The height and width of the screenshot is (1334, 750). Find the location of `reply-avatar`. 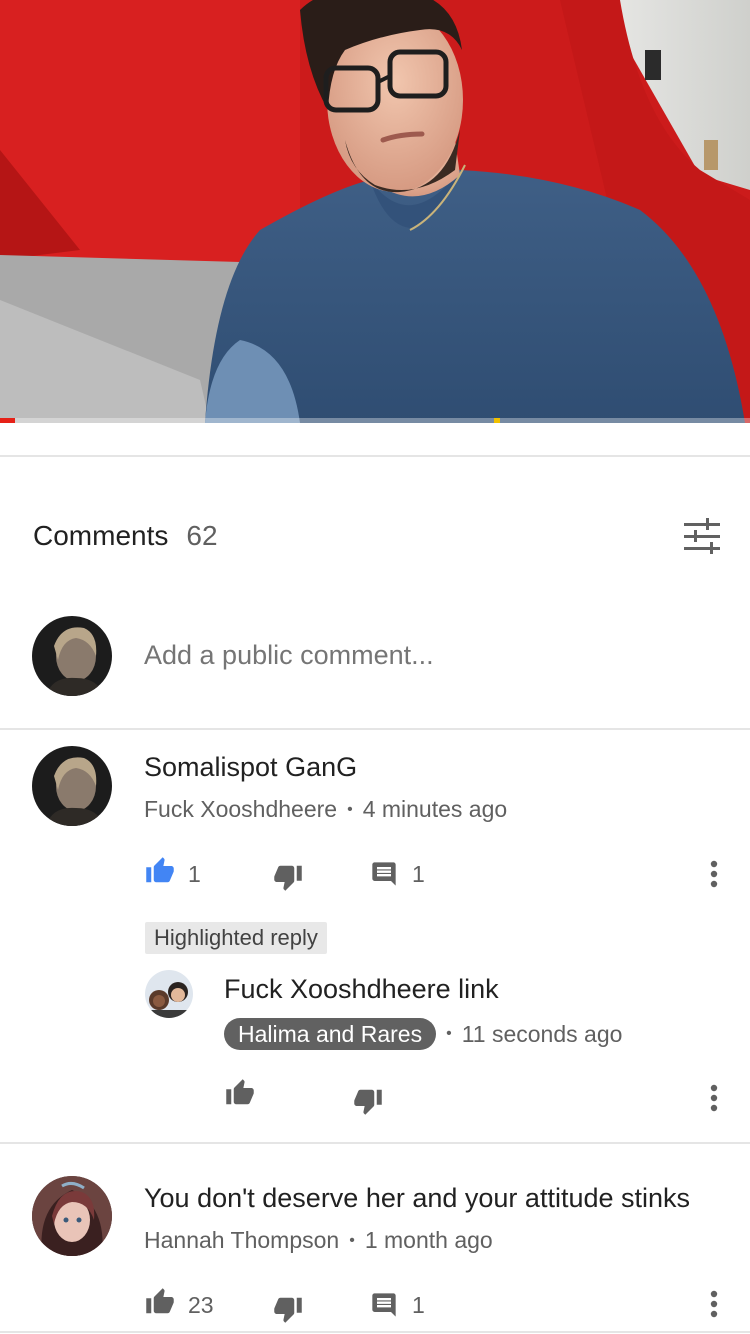

reply-avatar is located at coordinates (169, 994).